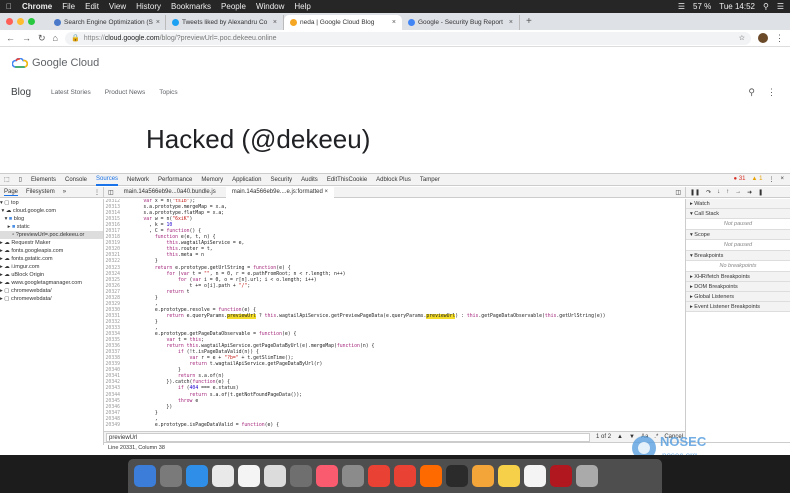  I want to click on star-icon: ☆, so click(742, 38).